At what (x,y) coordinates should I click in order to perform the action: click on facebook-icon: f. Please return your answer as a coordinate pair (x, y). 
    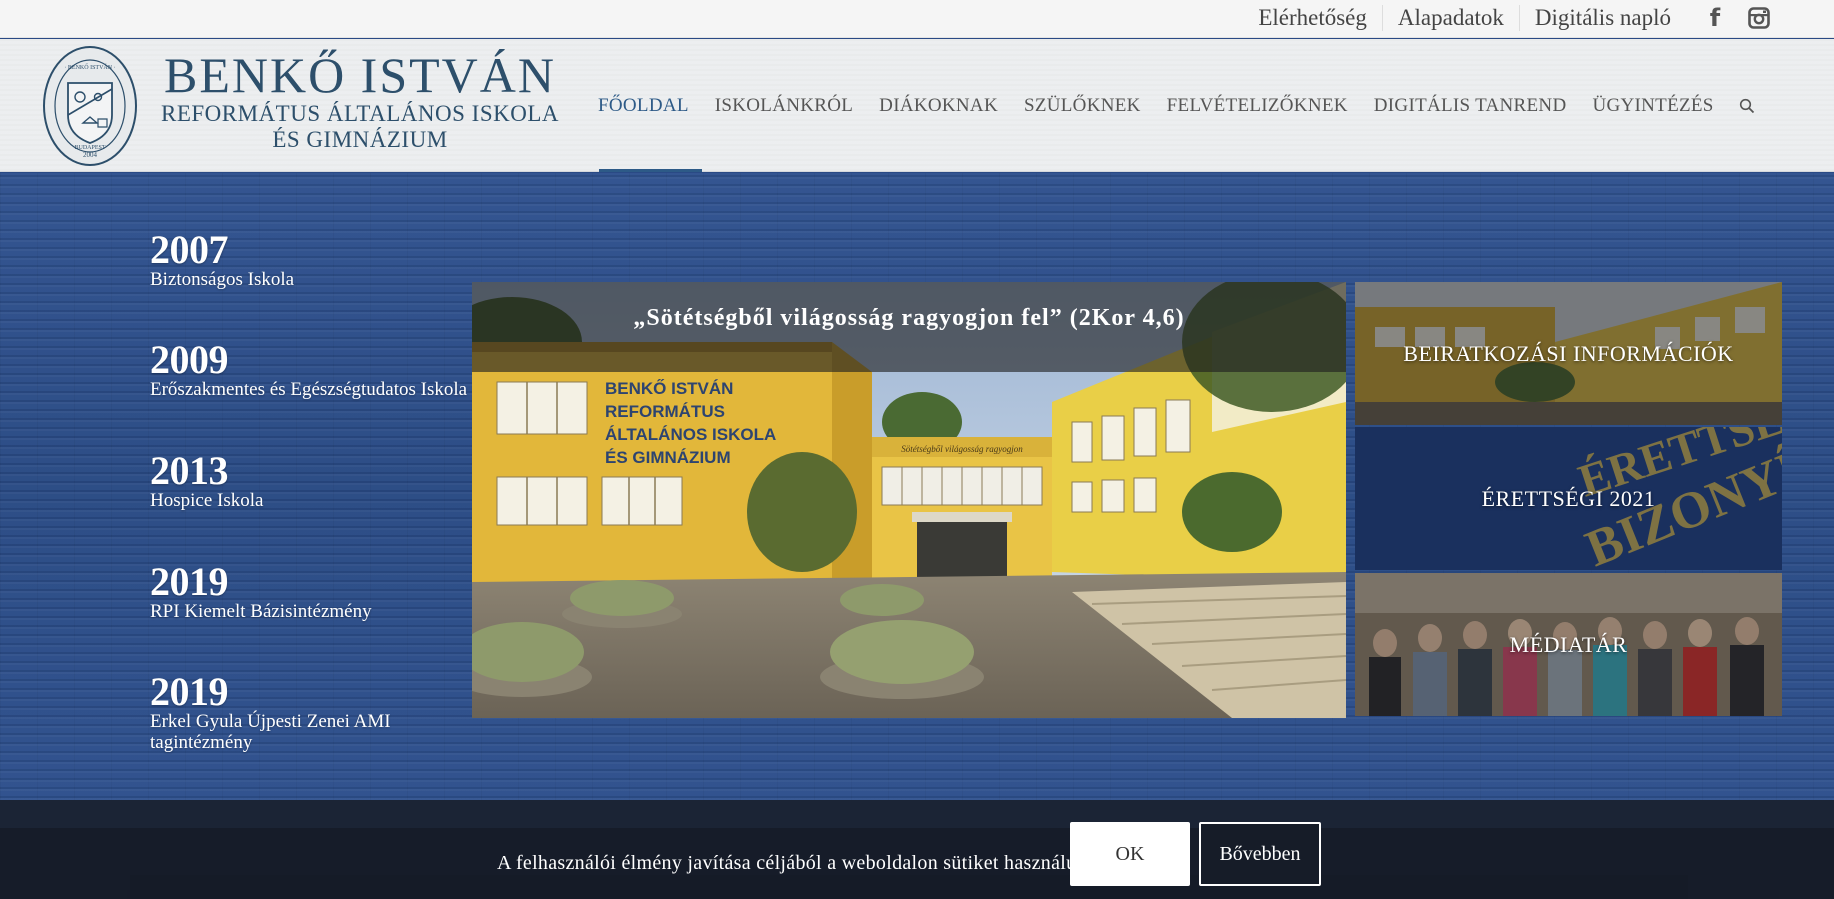
    Looking at the image, I should click on (1715, 18).